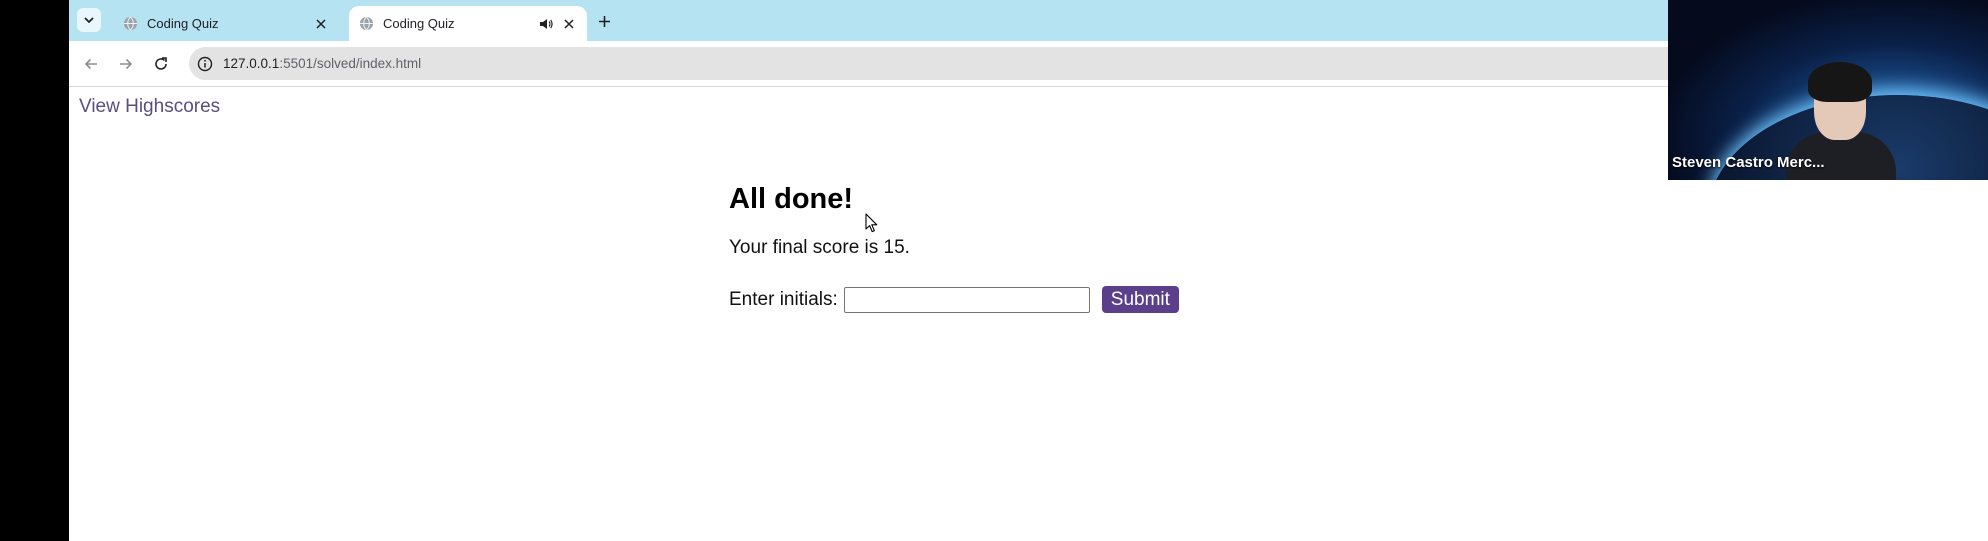 This screenshot has width=1988, height=541. What do you see at coordinates (350, 63) in the screenshot?
I see `url-path: :5501/solved/index.html` at bounding box center [350, 63].